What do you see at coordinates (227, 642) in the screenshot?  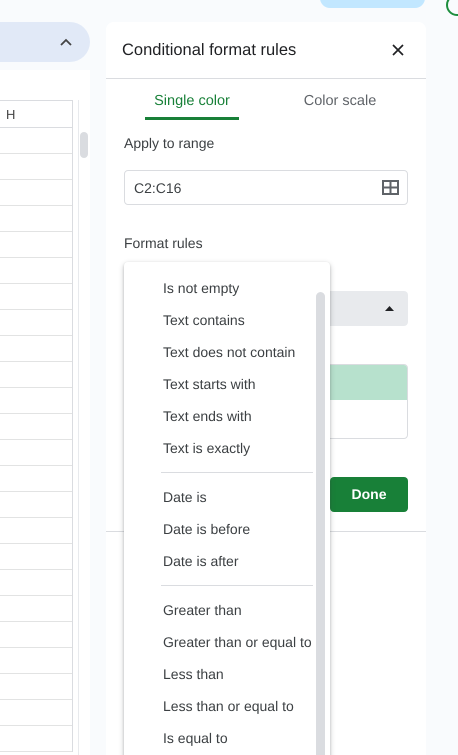 I see `menu-item: Greater than or equal to` at bounding box center [227, 642].